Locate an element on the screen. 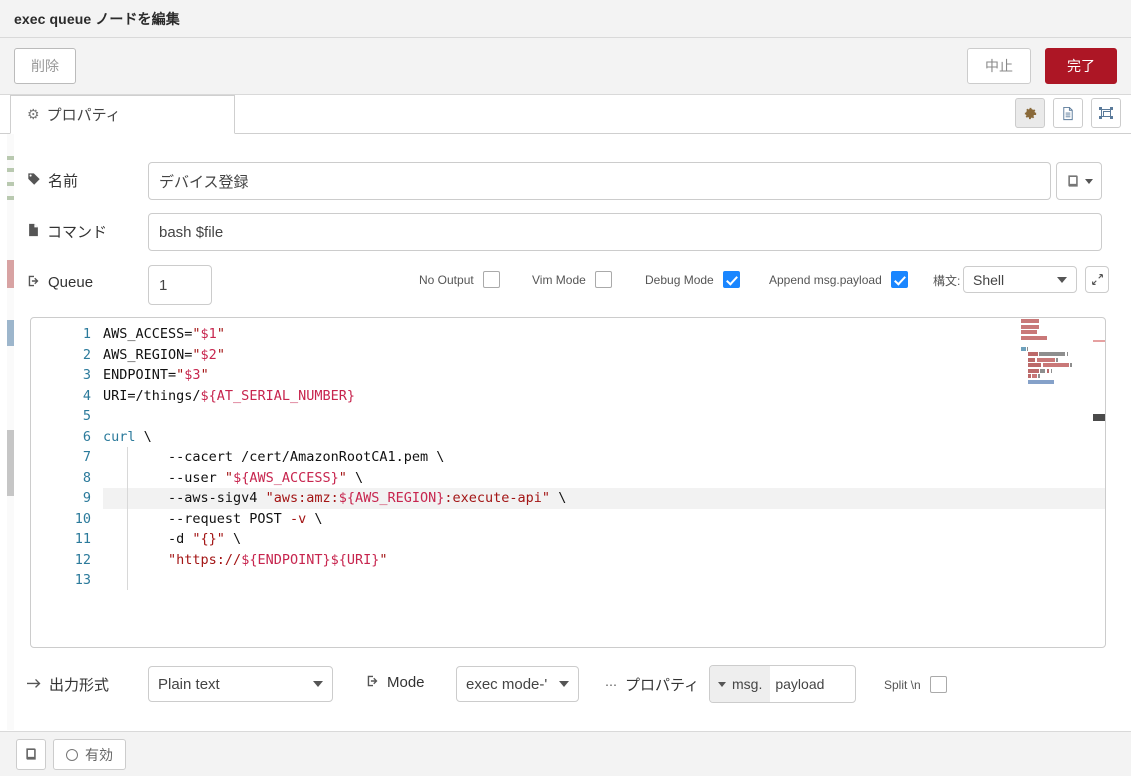  checkbox-no-output is located at coordinates (491, 279).